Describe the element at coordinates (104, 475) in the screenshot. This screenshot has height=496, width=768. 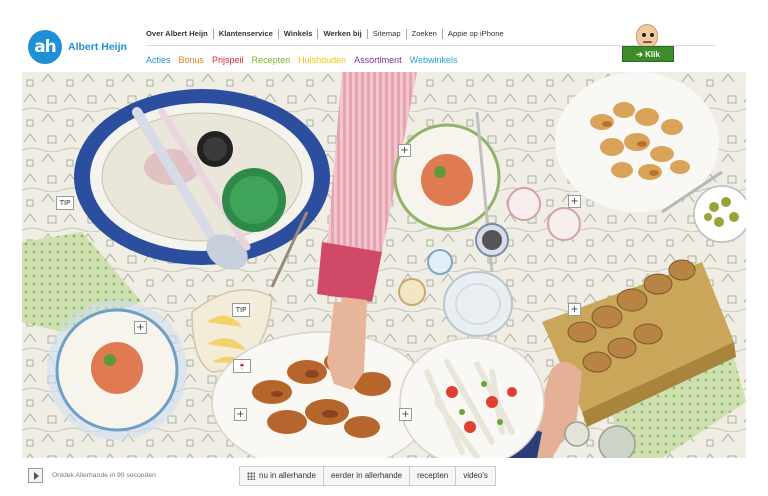
I see `play-video-label: Ontdek Allerhande in 90 seconden` at that location.